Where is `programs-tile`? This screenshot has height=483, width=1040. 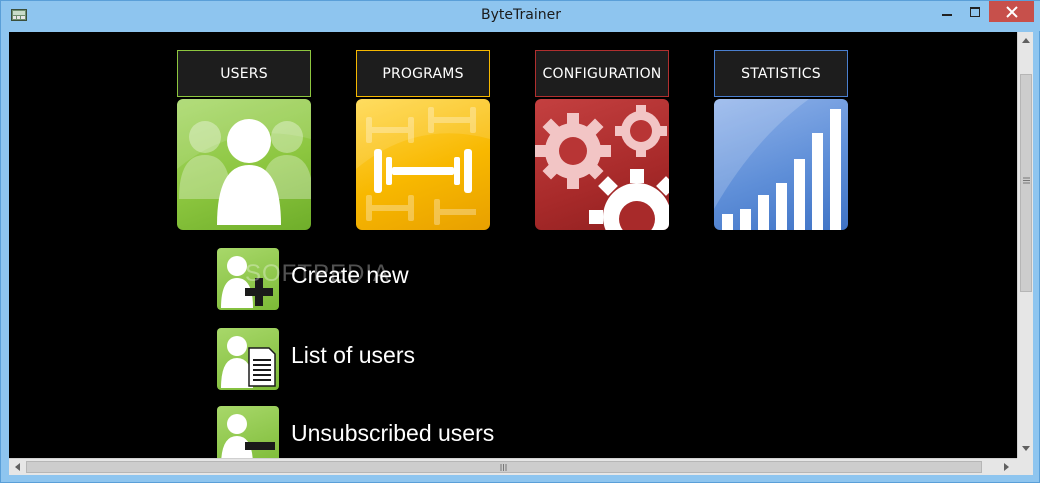
programs-tile is located at coordinates (423, 164).